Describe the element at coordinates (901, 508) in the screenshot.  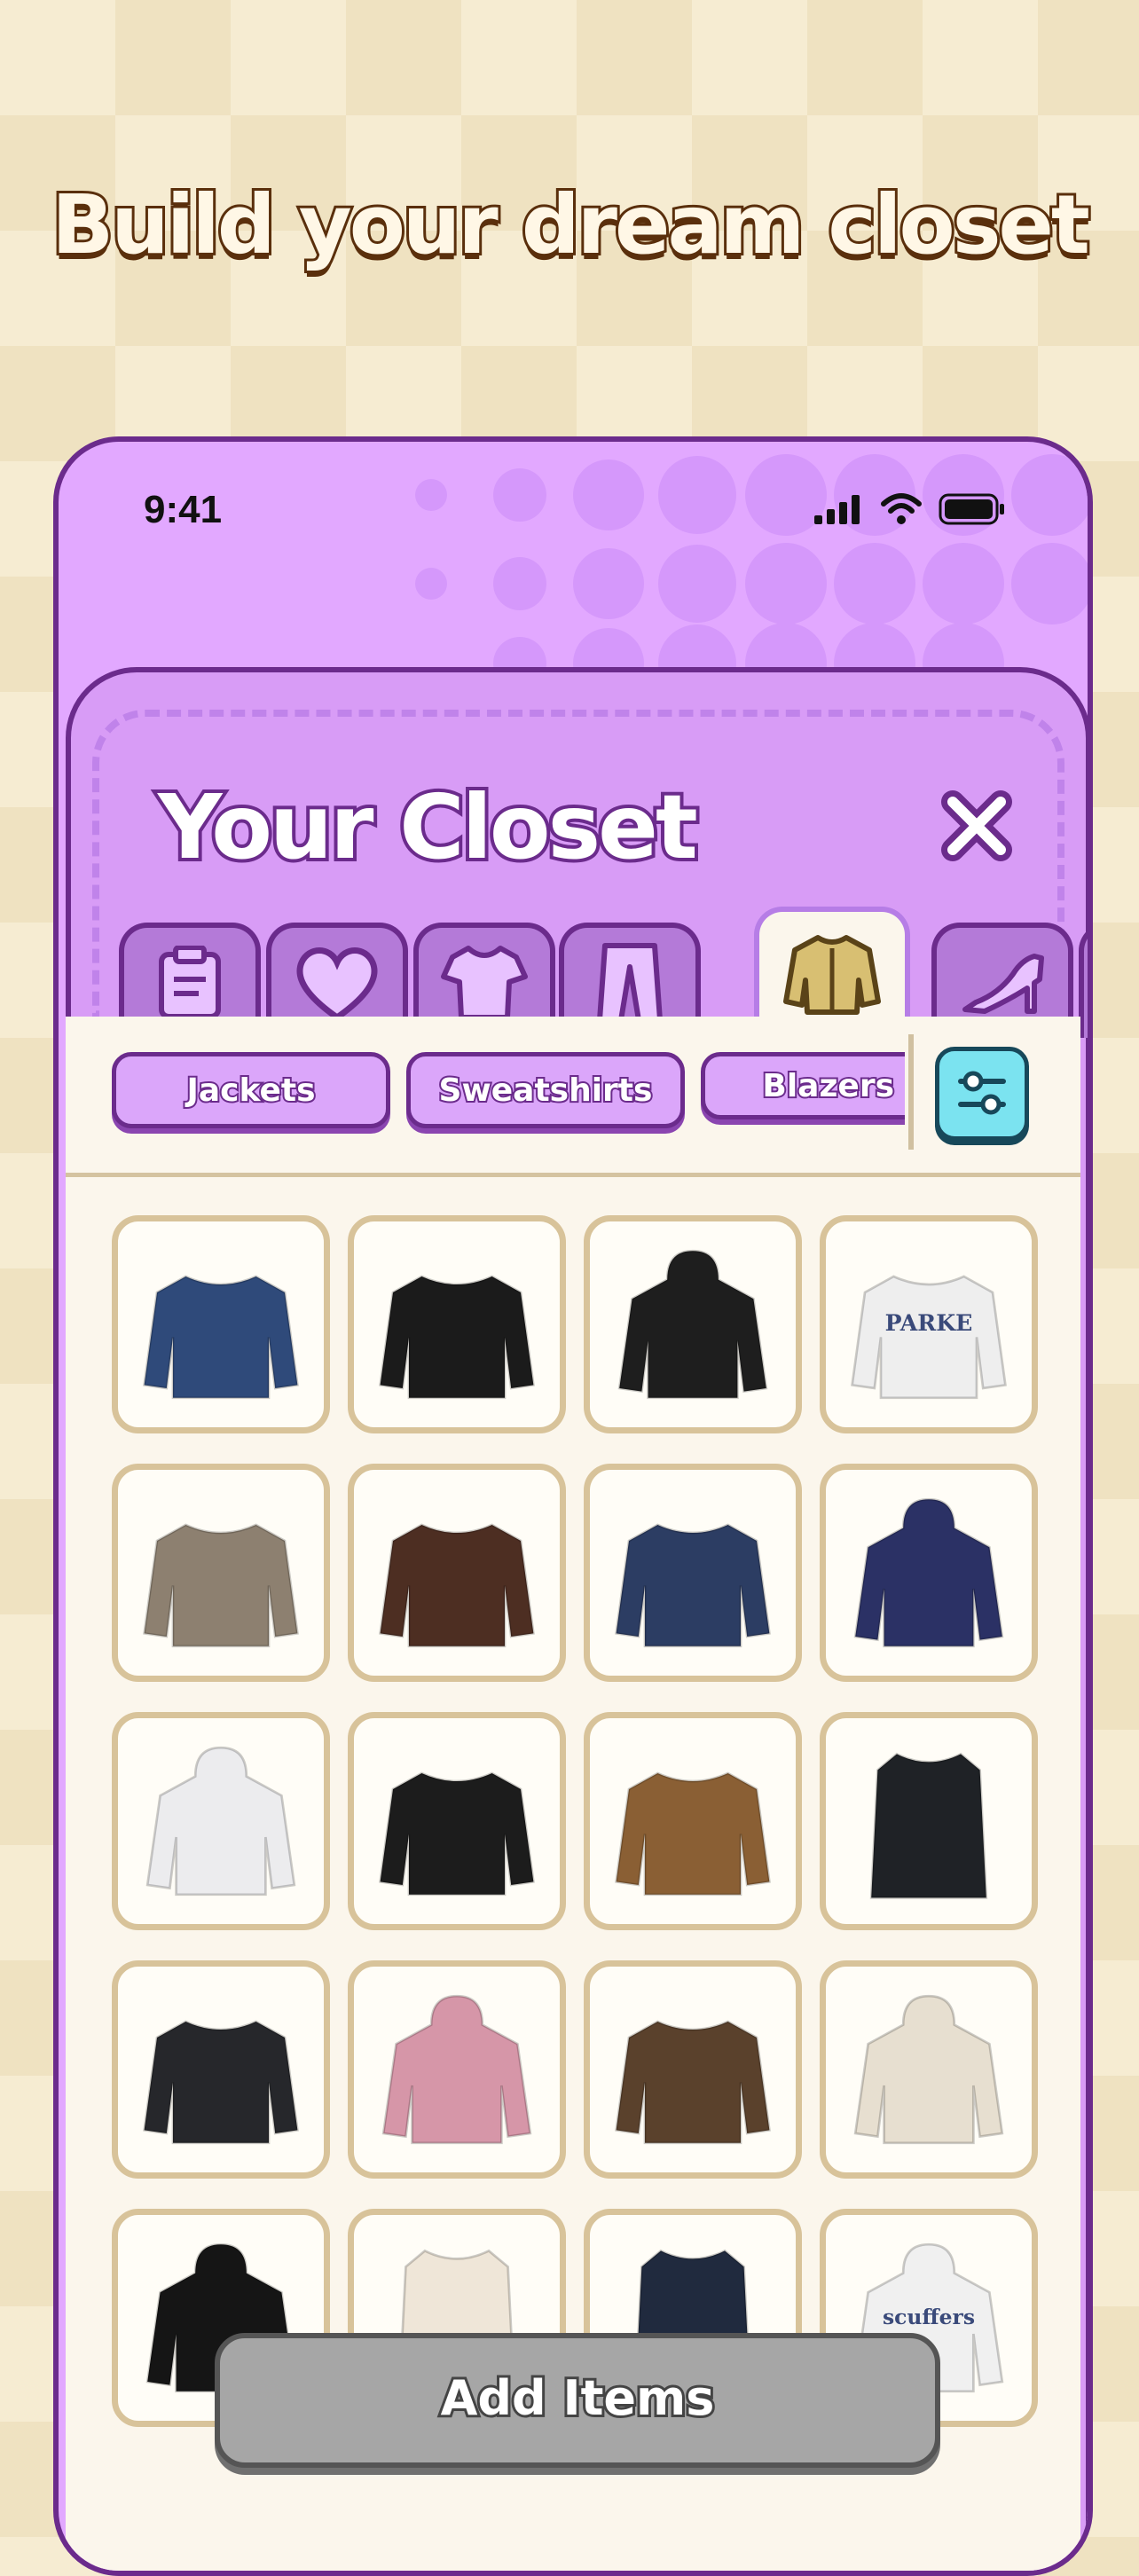
I see `wifi-icon` at that location.